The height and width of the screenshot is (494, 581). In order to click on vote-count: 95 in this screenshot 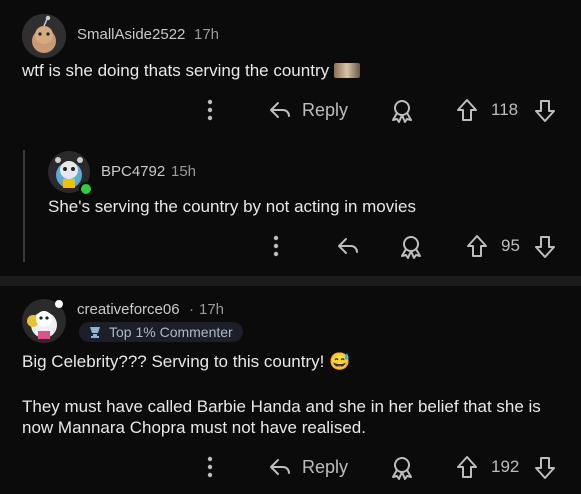, I will do `click(510, 245)`.